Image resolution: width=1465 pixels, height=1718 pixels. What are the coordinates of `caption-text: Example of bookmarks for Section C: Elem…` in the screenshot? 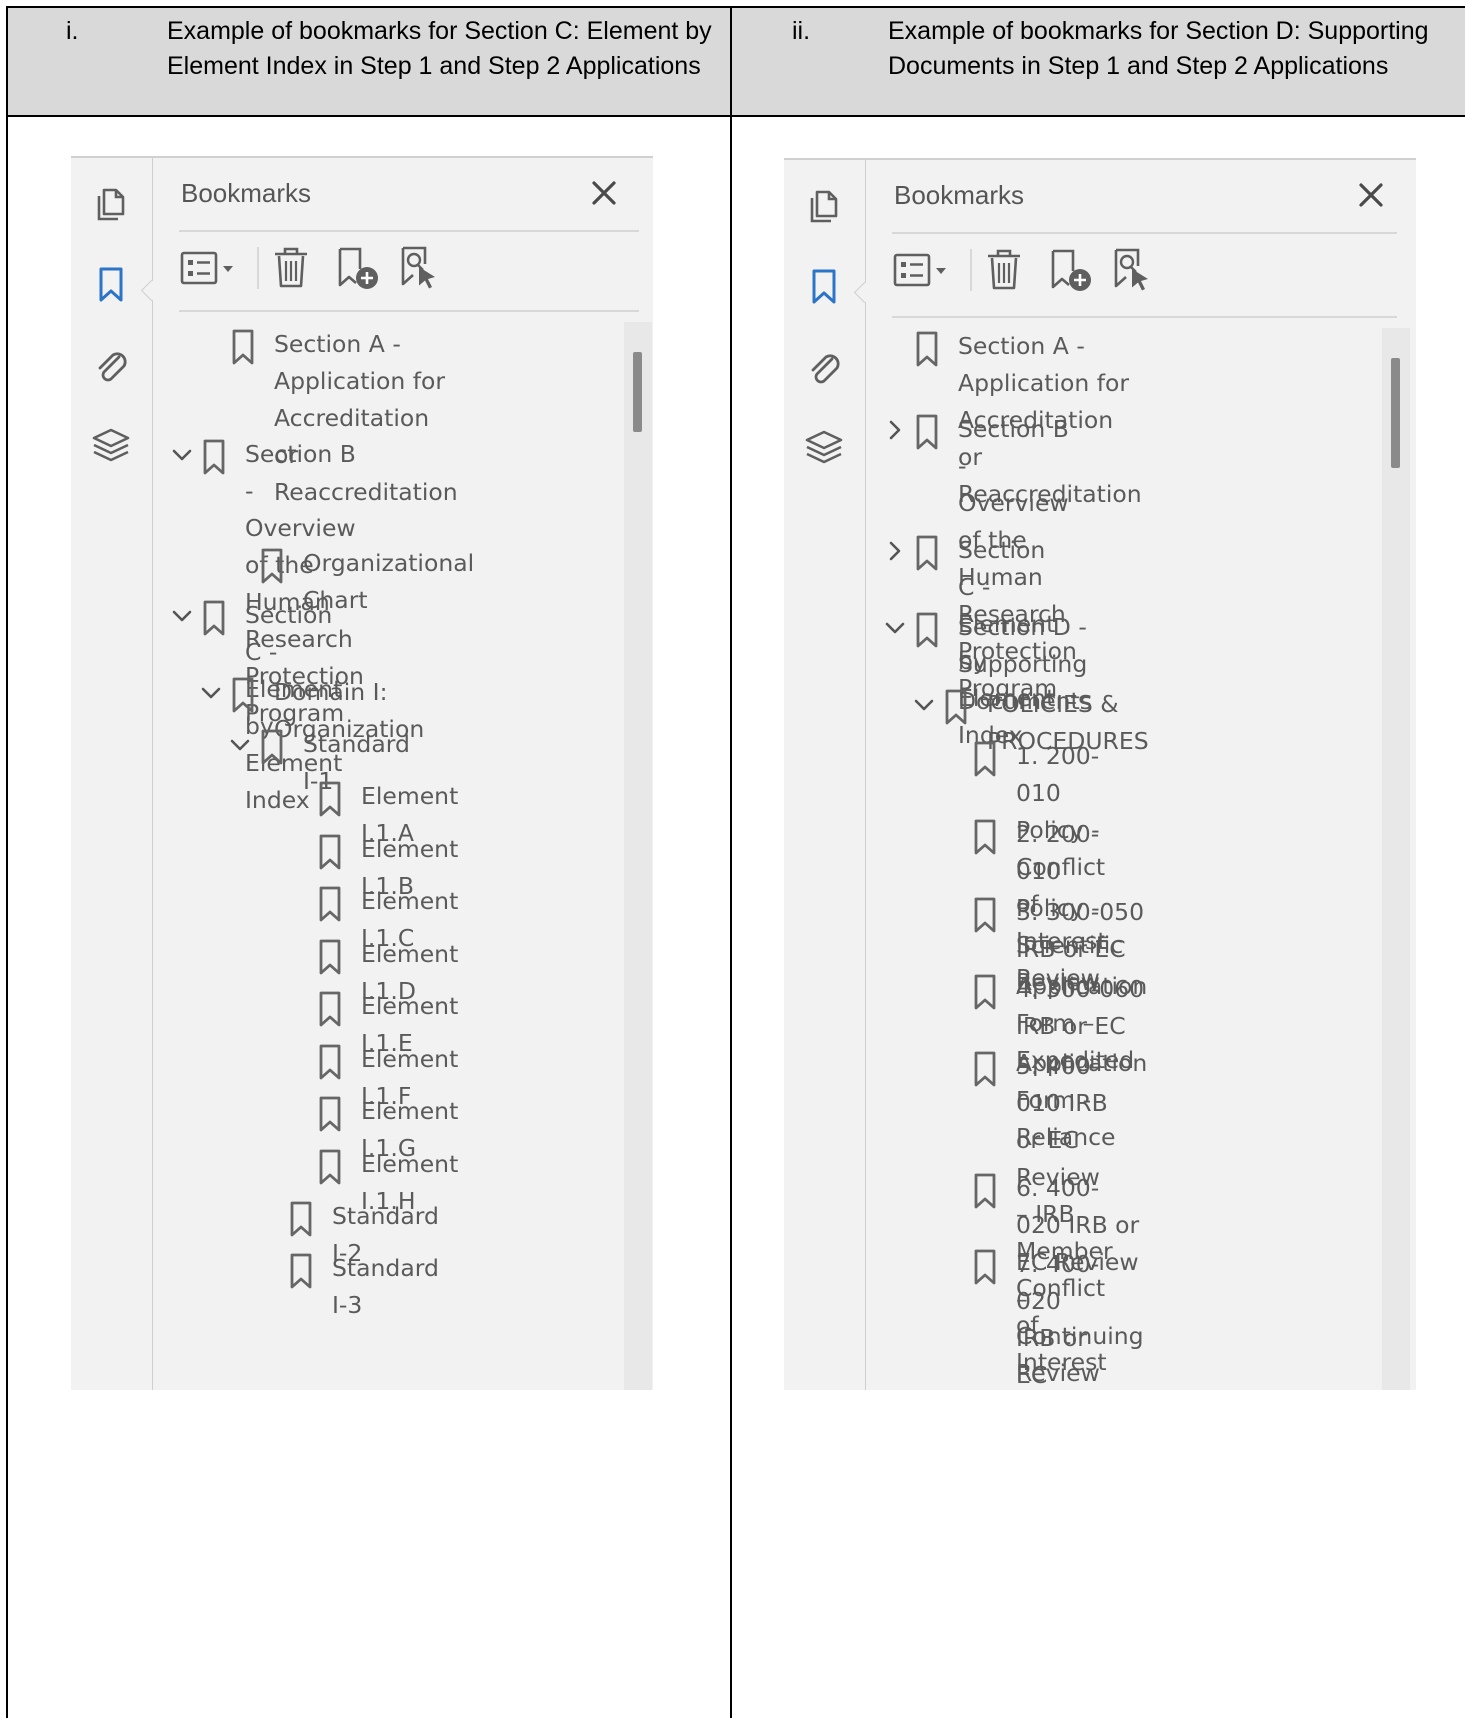 It's located at (439, 48).